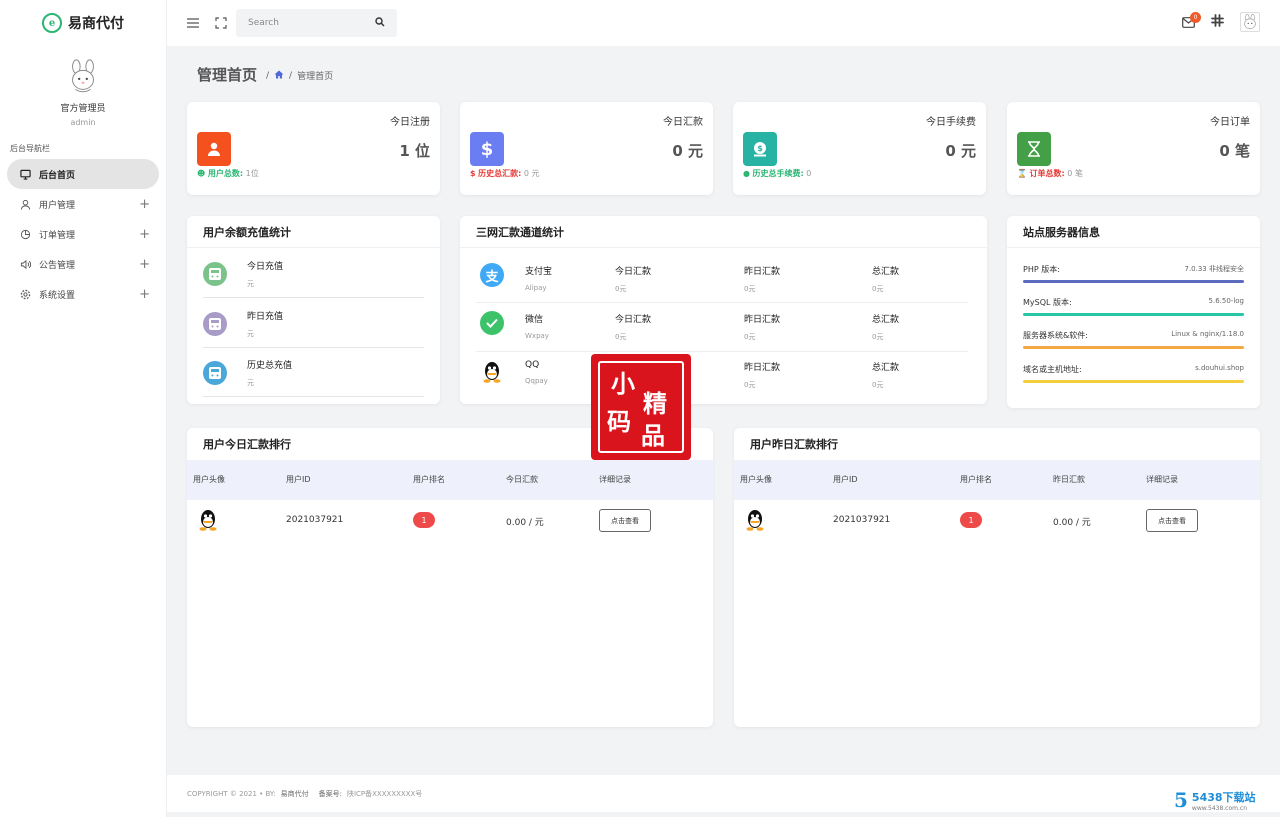 Image resolution: width=1280 pixels, height=817 pixels. I want to click on home-icon, so click(279, 76).